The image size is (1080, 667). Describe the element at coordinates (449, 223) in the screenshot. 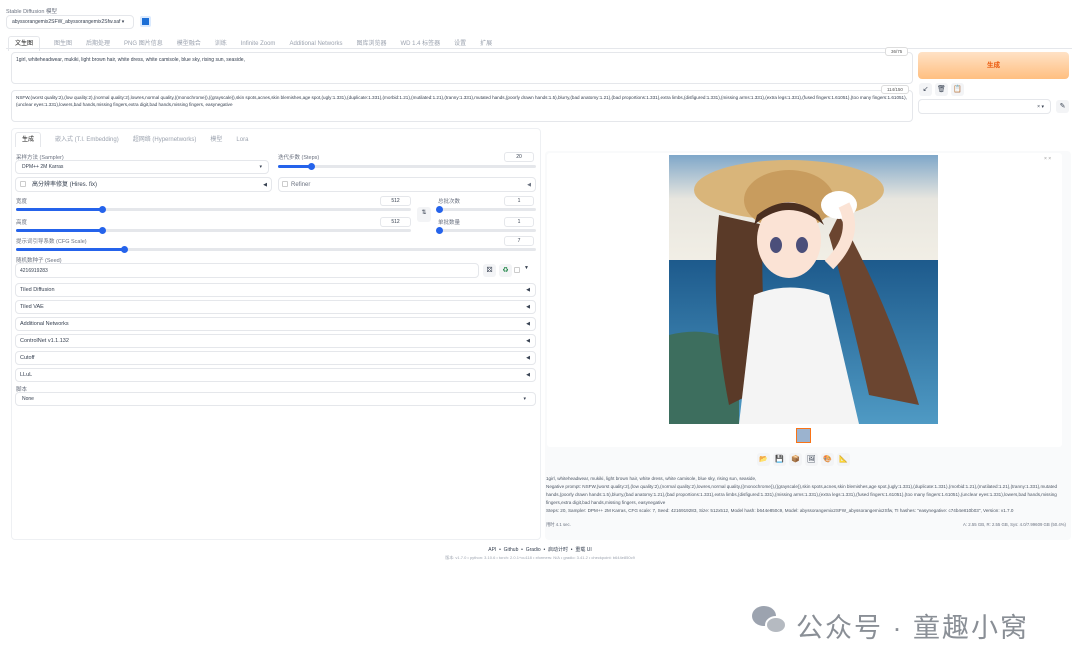

I see `batch-size-label: 单批数量` at that location.